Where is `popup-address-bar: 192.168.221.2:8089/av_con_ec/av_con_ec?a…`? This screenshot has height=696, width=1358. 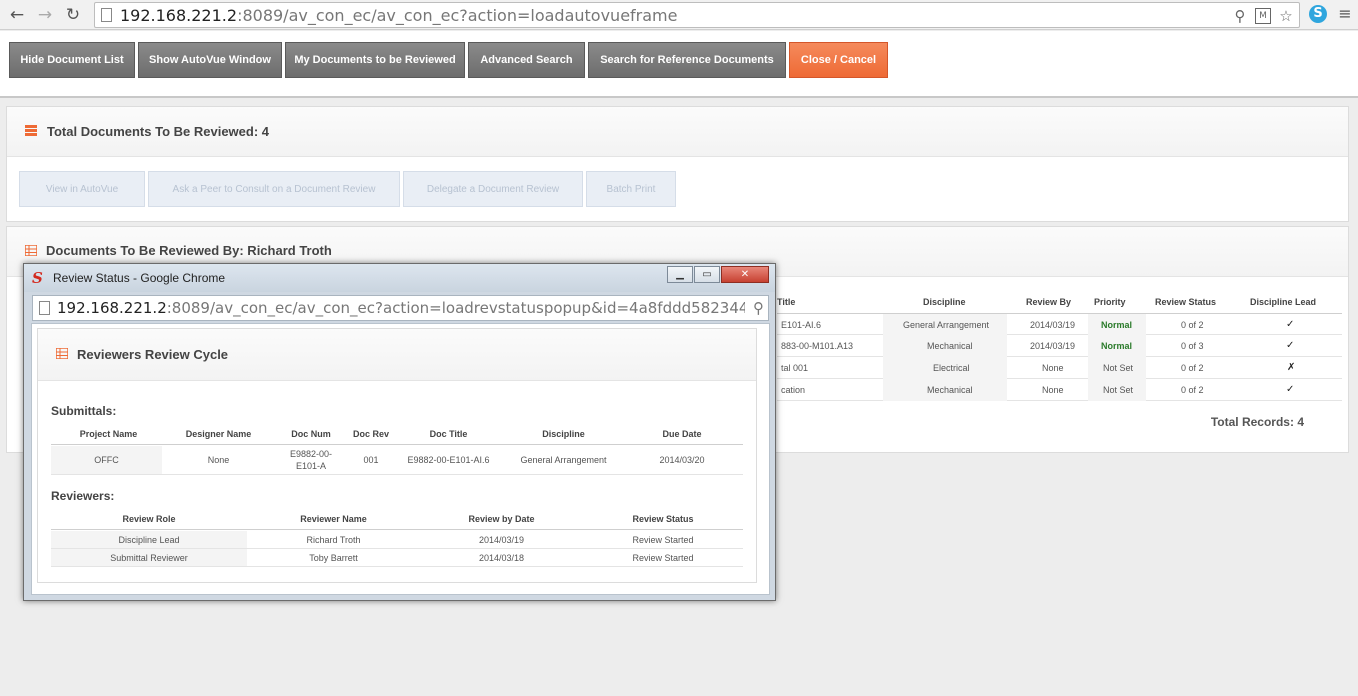
popup-address-bar: 192.168.221.2:8089/av_con_ec/av_con_ec?a… is located at coordinates (400, 308).